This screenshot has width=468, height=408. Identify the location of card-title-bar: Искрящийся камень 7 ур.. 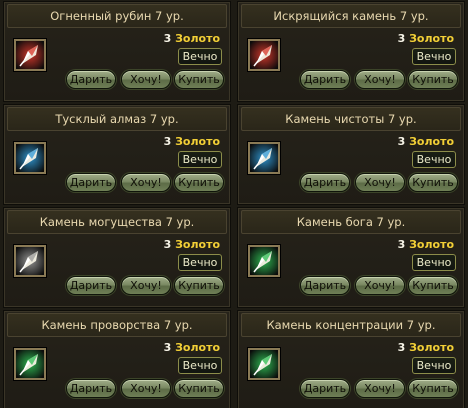
(351, 16).